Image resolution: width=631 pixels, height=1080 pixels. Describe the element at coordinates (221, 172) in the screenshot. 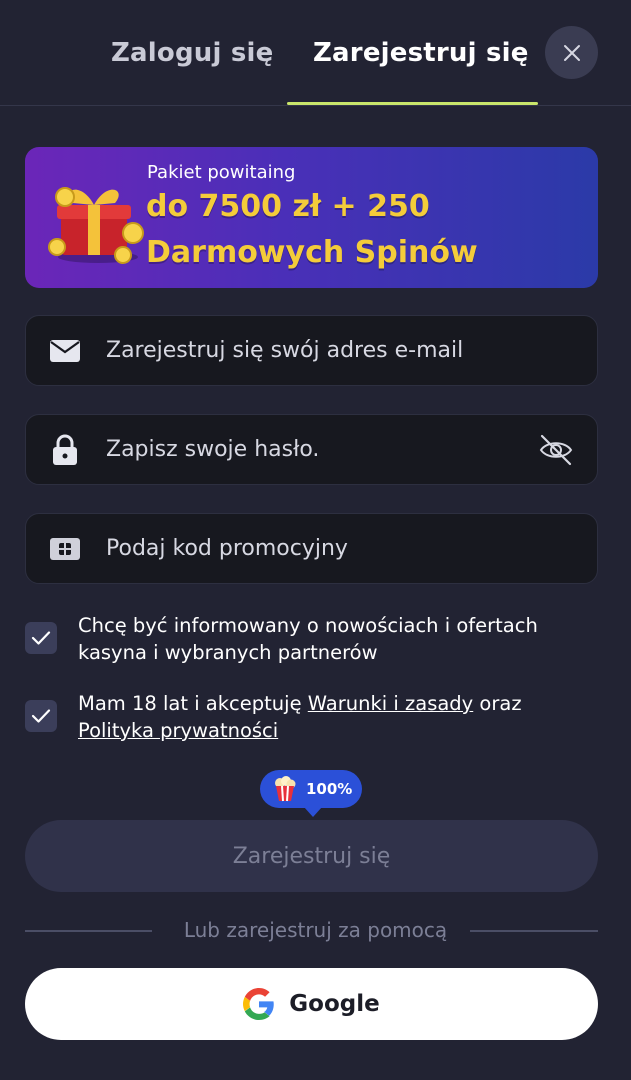

I see `promo-label: Pakiet powitaing` at that location.